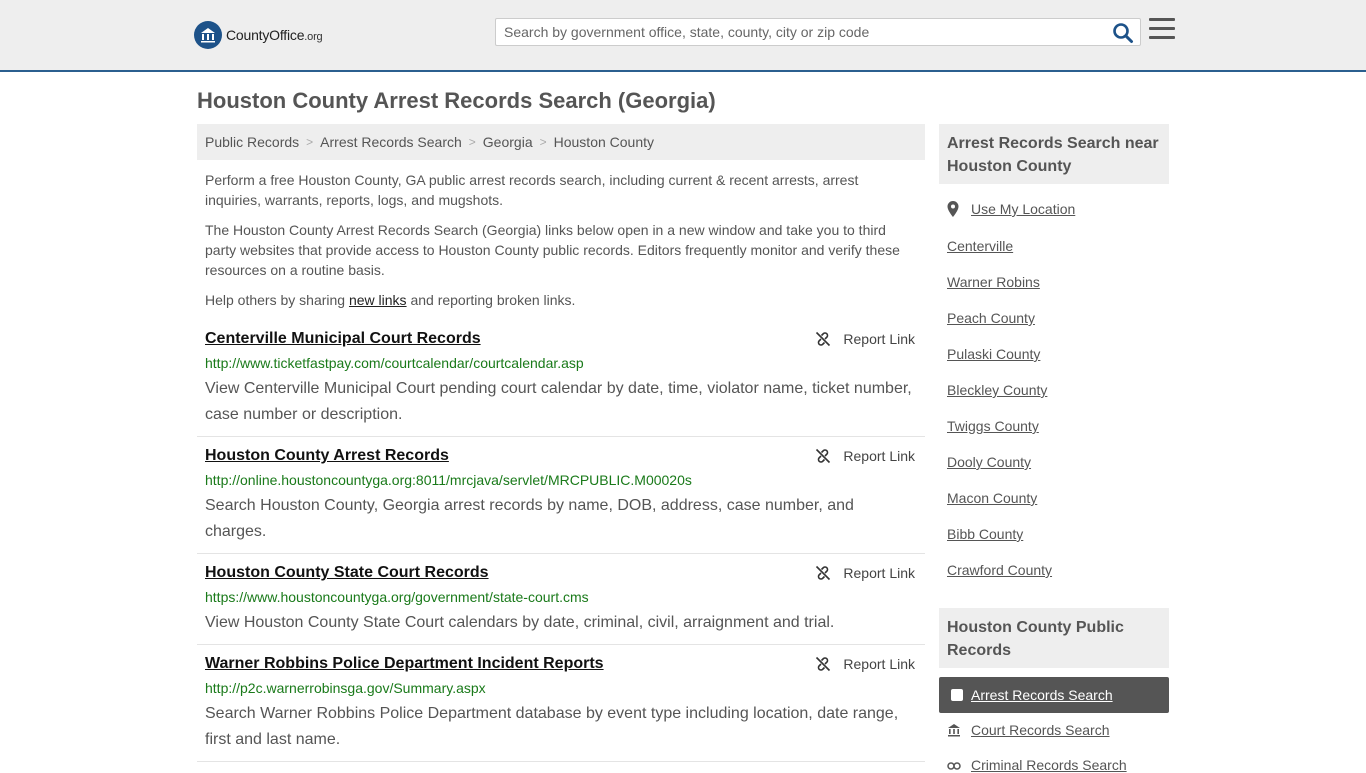  I want to click on hamburger-menu-icon, so click(1162, 30).